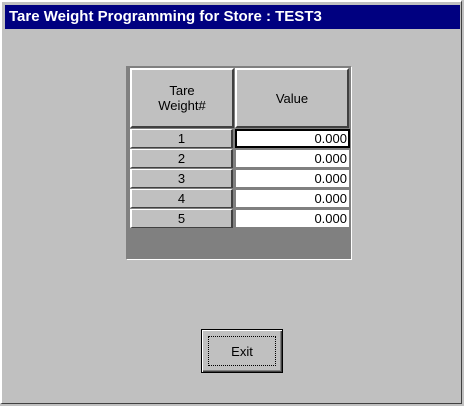 The height and width of the screenshot is (406, 464). I want to click on row-header: 4, so click(181, 198).